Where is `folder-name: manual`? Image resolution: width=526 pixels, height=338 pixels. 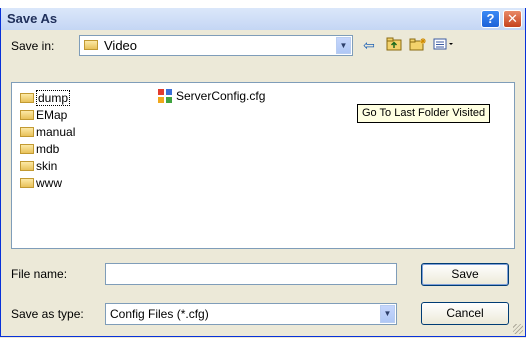
folder-name: manual is located at coordinates (56, 132).